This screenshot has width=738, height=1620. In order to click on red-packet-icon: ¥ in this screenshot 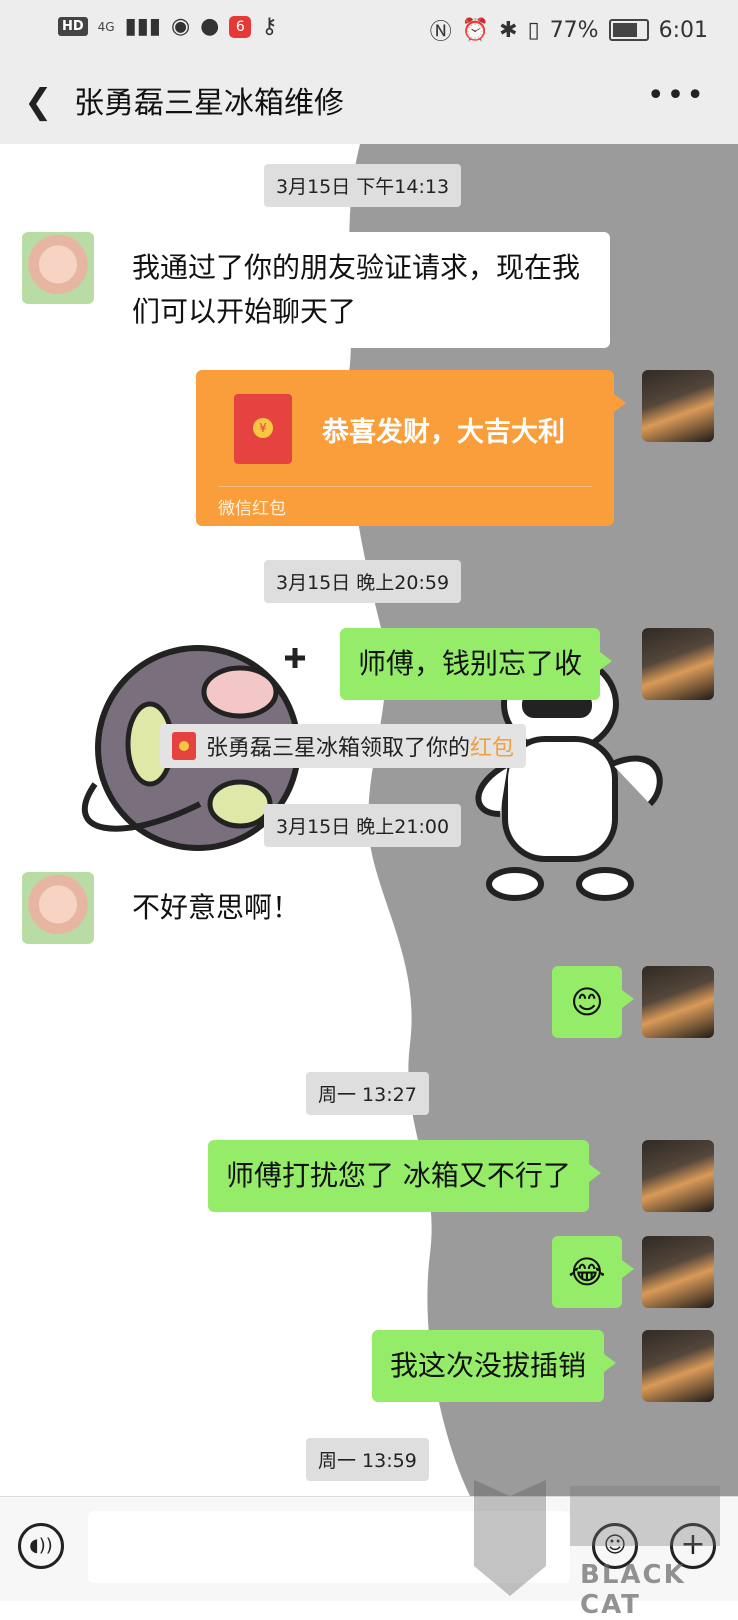, I will do `click(263, 429)`.